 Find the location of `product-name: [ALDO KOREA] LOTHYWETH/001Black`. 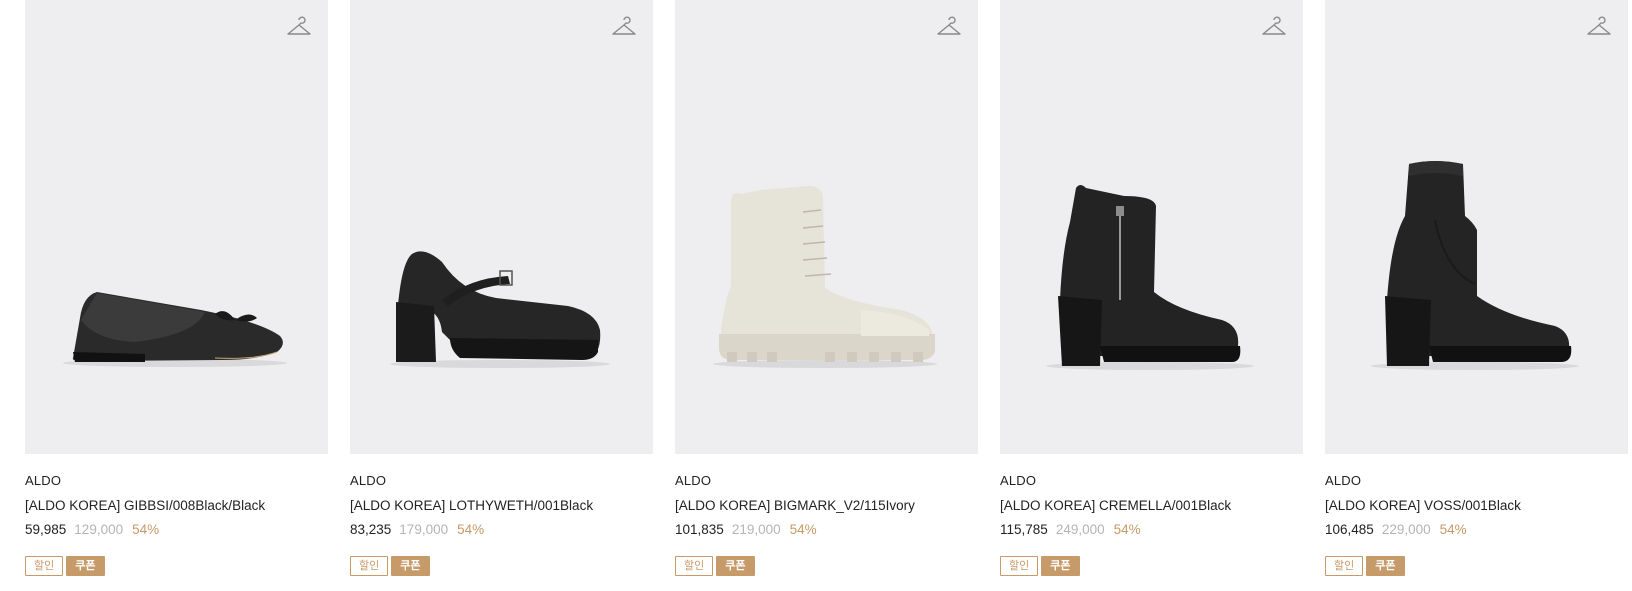

product-name: [ALDO KOREA] LOTHYWETH/001Black is located at coordinates (501, 505).